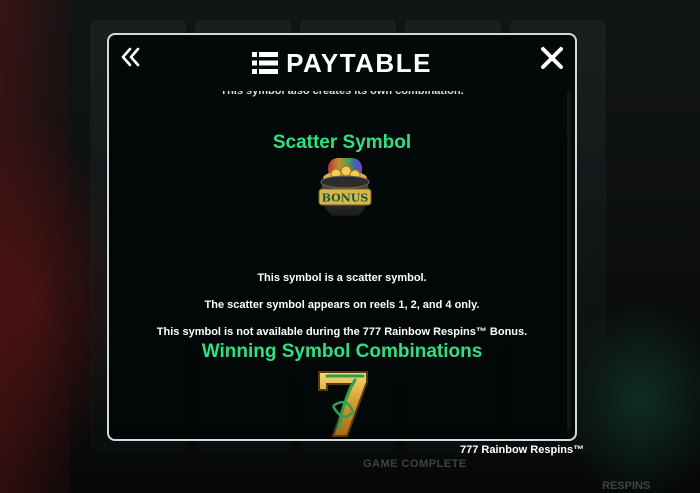 The width and height of the screenshot is (700, 493). What do you see at coordinates (569, 261) in the screenshot?
I see `scrollbar` at bounding box center [569, 261].